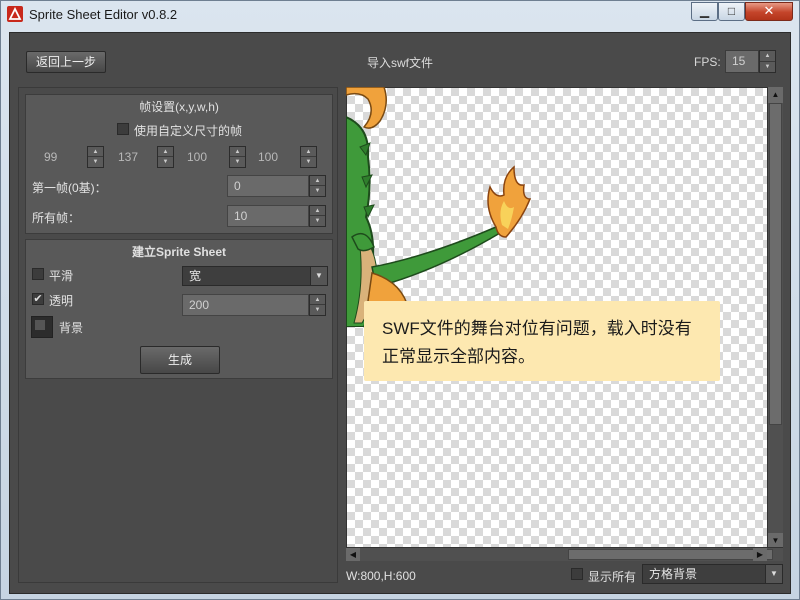 The image size is (800, 600). Describe the element at coordinates (195, 276) in the screenshot. I see `width-select-value: 宽` at that location.